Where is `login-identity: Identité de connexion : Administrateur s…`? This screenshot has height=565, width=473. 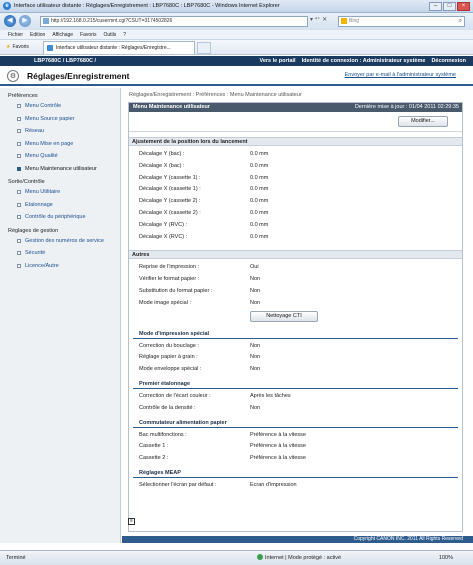
login-identity: Identité de connexion : Administrateur s… is located at coordinates (363, 61).